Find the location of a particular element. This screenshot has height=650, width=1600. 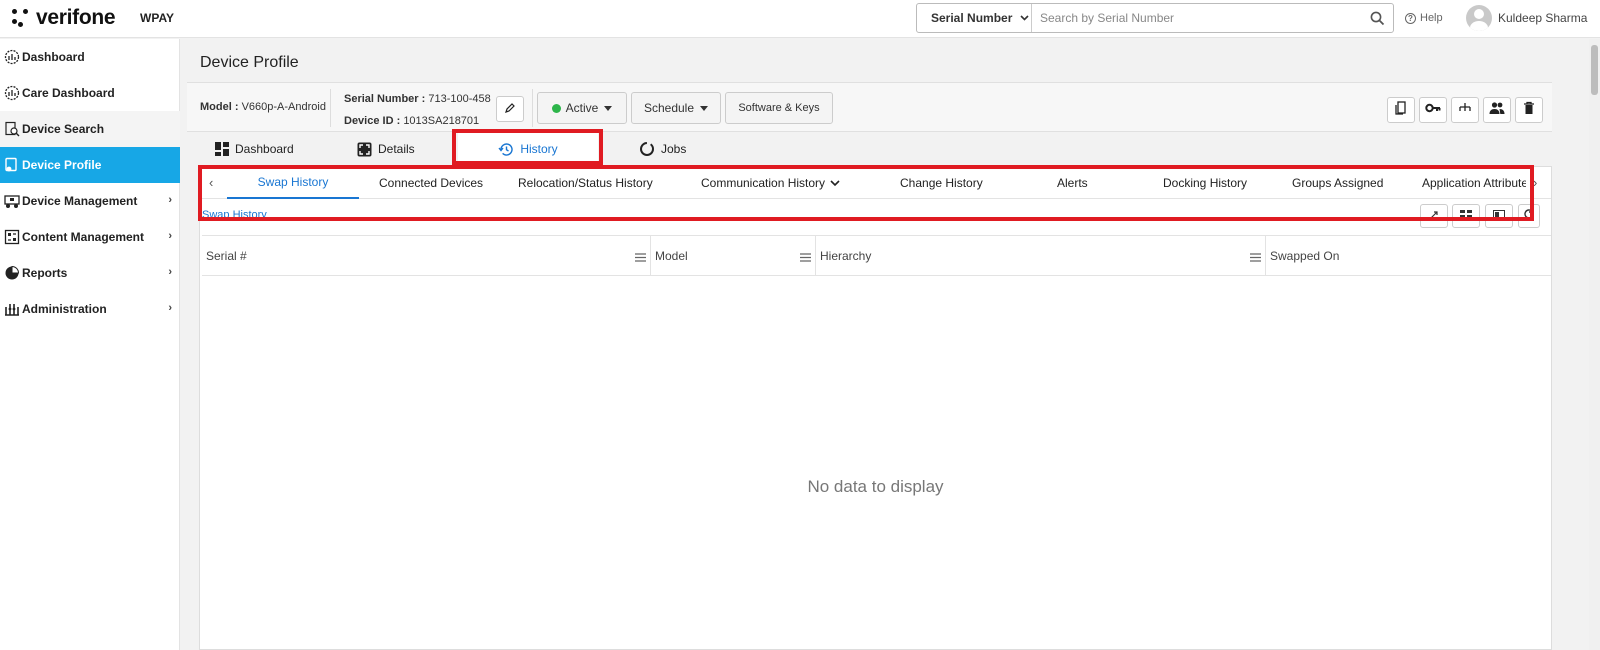

tab-label: Dashboard is located at coordinates (264, 149).